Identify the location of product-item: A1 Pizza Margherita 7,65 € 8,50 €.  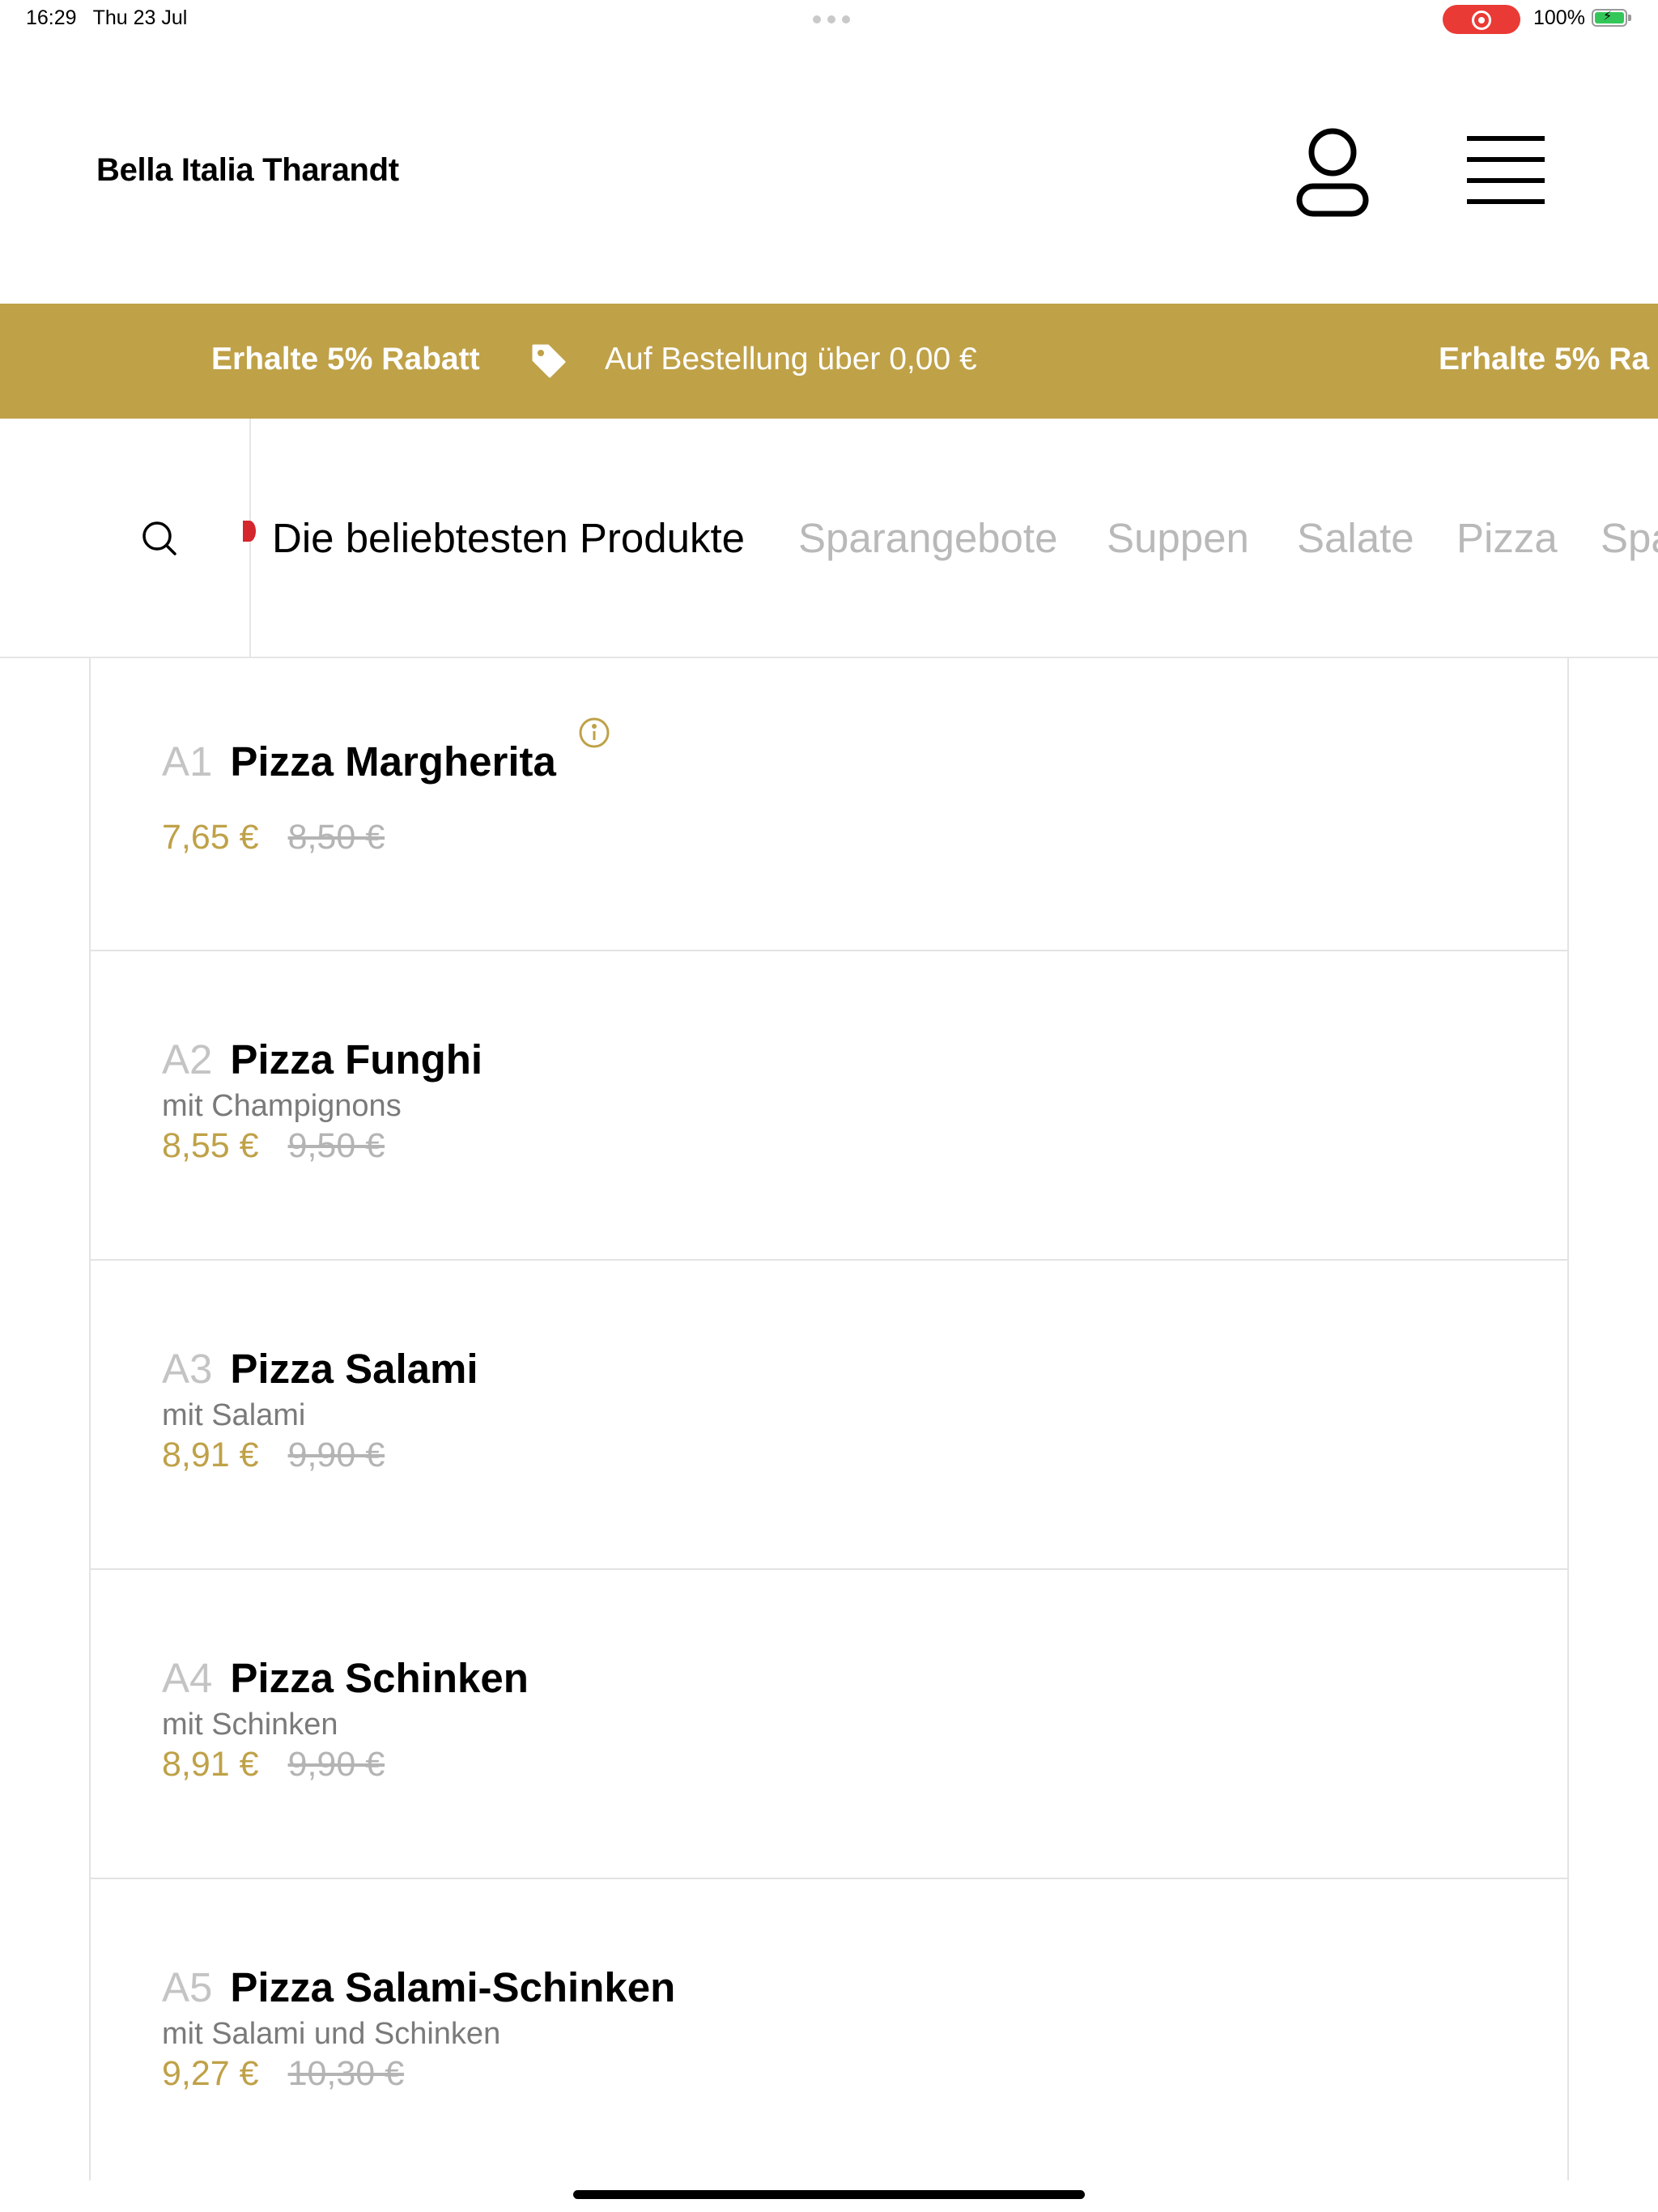
(829, 804).